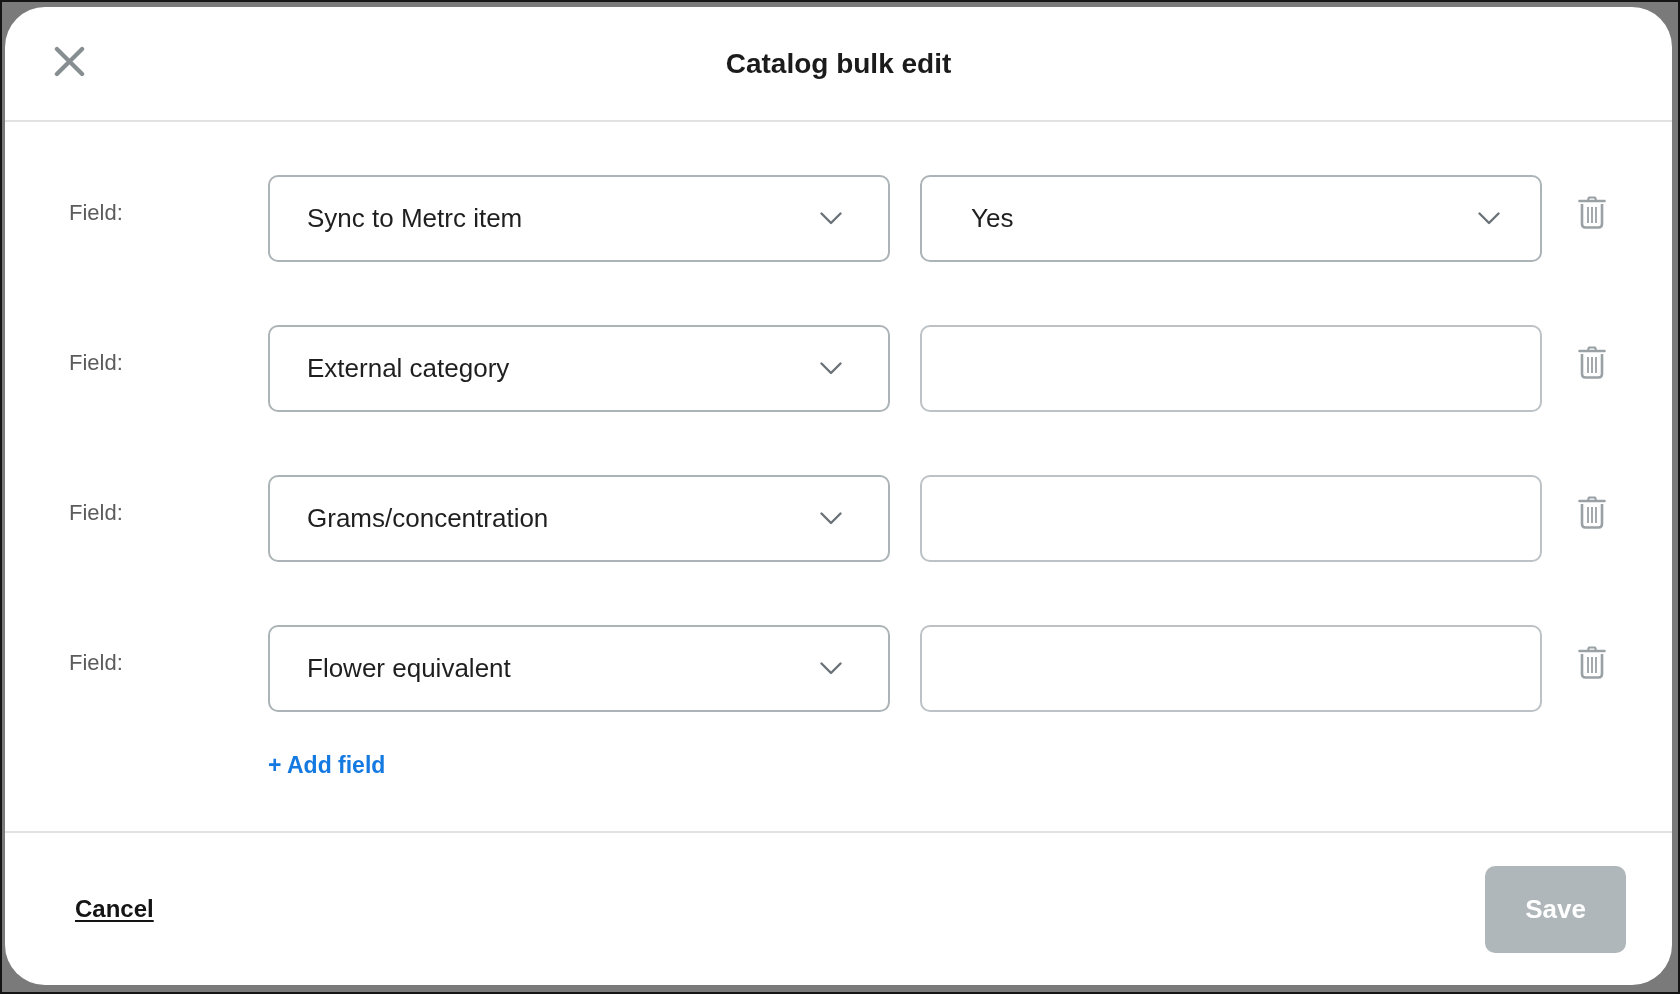 The width and height of the screenshot is (1680, 994). What do you see at coordinates (1231, 218) in the screenshot?
I see `value-dropdown: Yes` at bounding box center [1231, 218].